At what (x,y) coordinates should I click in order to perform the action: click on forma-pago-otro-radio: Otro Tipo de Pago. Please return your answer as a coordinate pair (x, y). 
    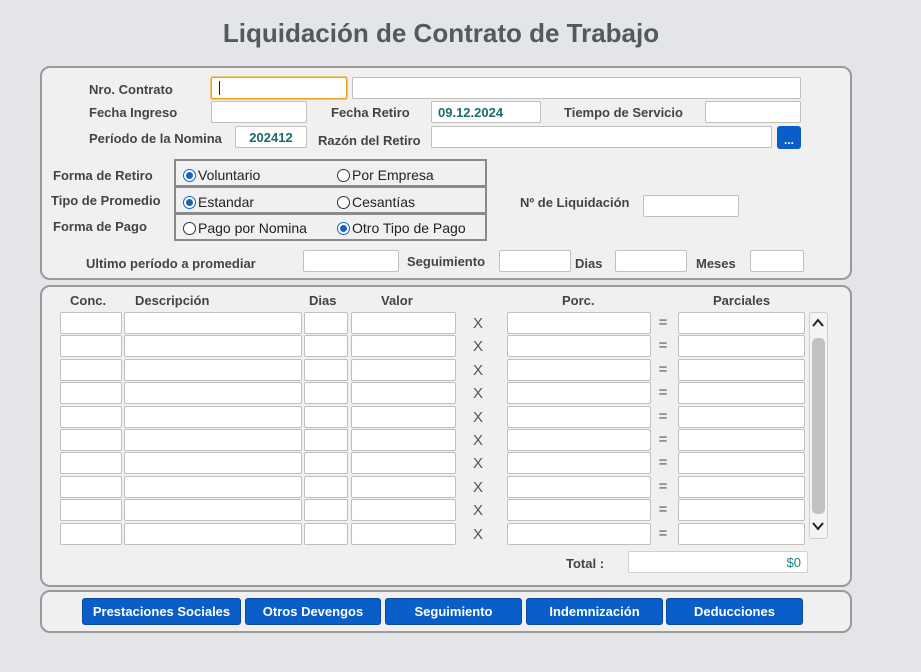
    Looking at the image, I should click on (401, 228).